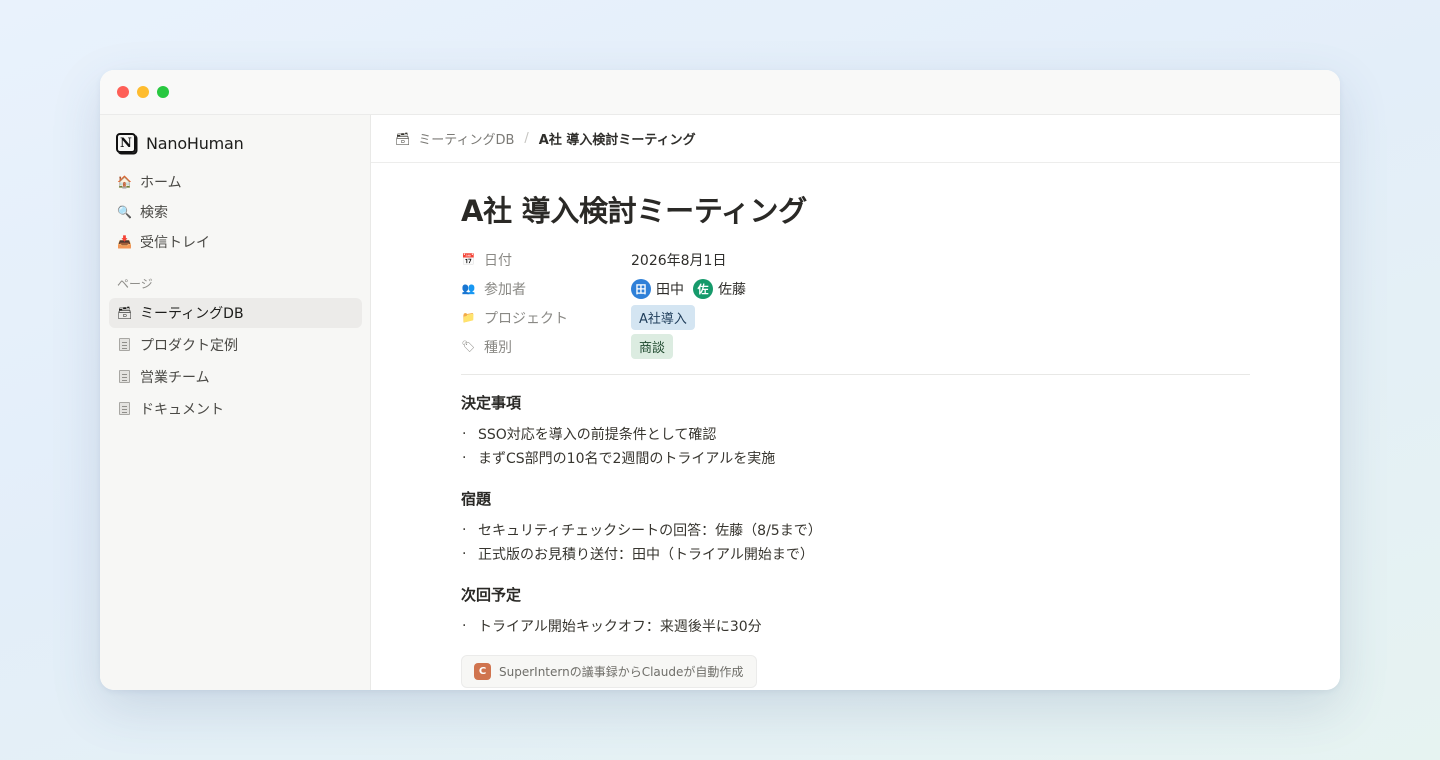 The image size is (1440, 760). I want to click on list-item-text: SSO対応を導入の前提条件として確認, so click(597, 435).